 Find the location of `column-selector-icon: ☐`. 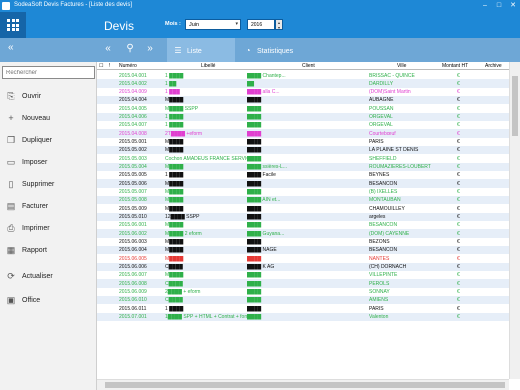

column-selector-icon: ☐ is located at coordinates (101, 66).